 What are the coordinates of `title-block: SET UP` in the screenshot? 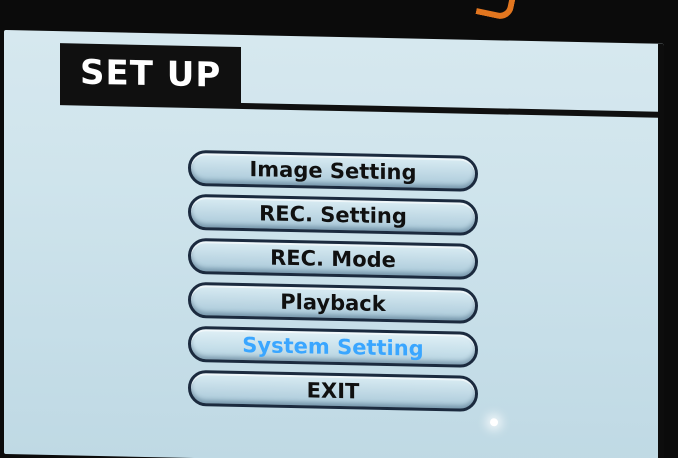 It's located at (151, 74).